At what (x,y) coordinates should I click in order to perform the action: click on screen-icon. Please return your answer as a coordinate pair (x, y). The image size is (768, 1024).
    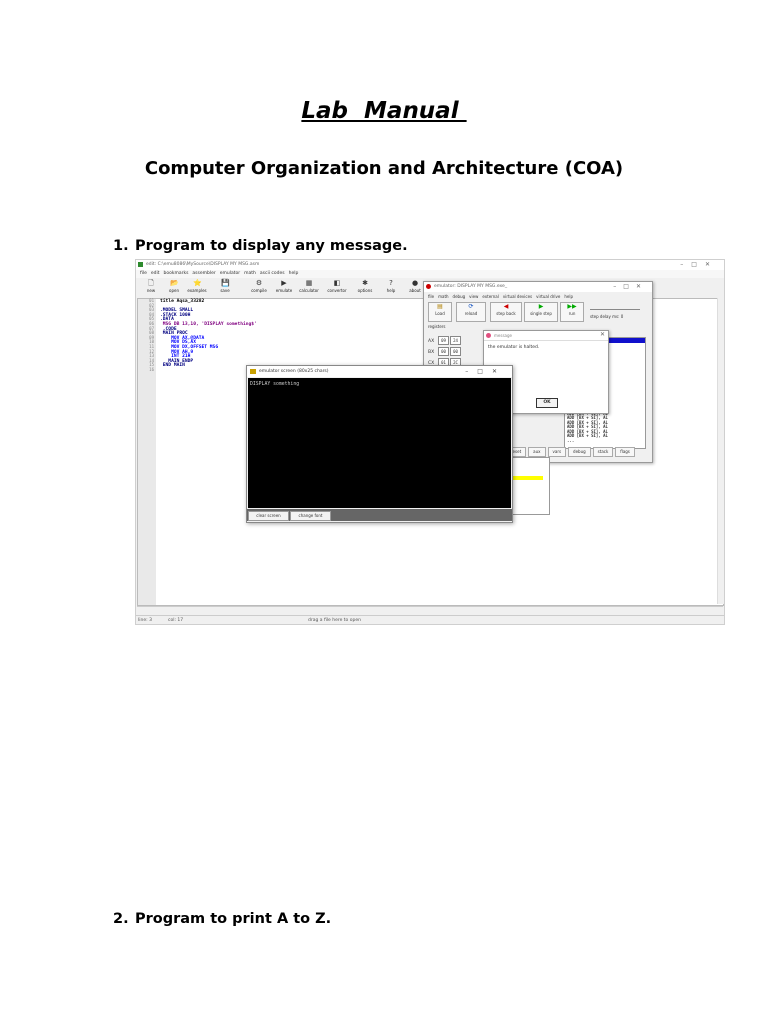
    Looking at the image, I should click on (253, 371).